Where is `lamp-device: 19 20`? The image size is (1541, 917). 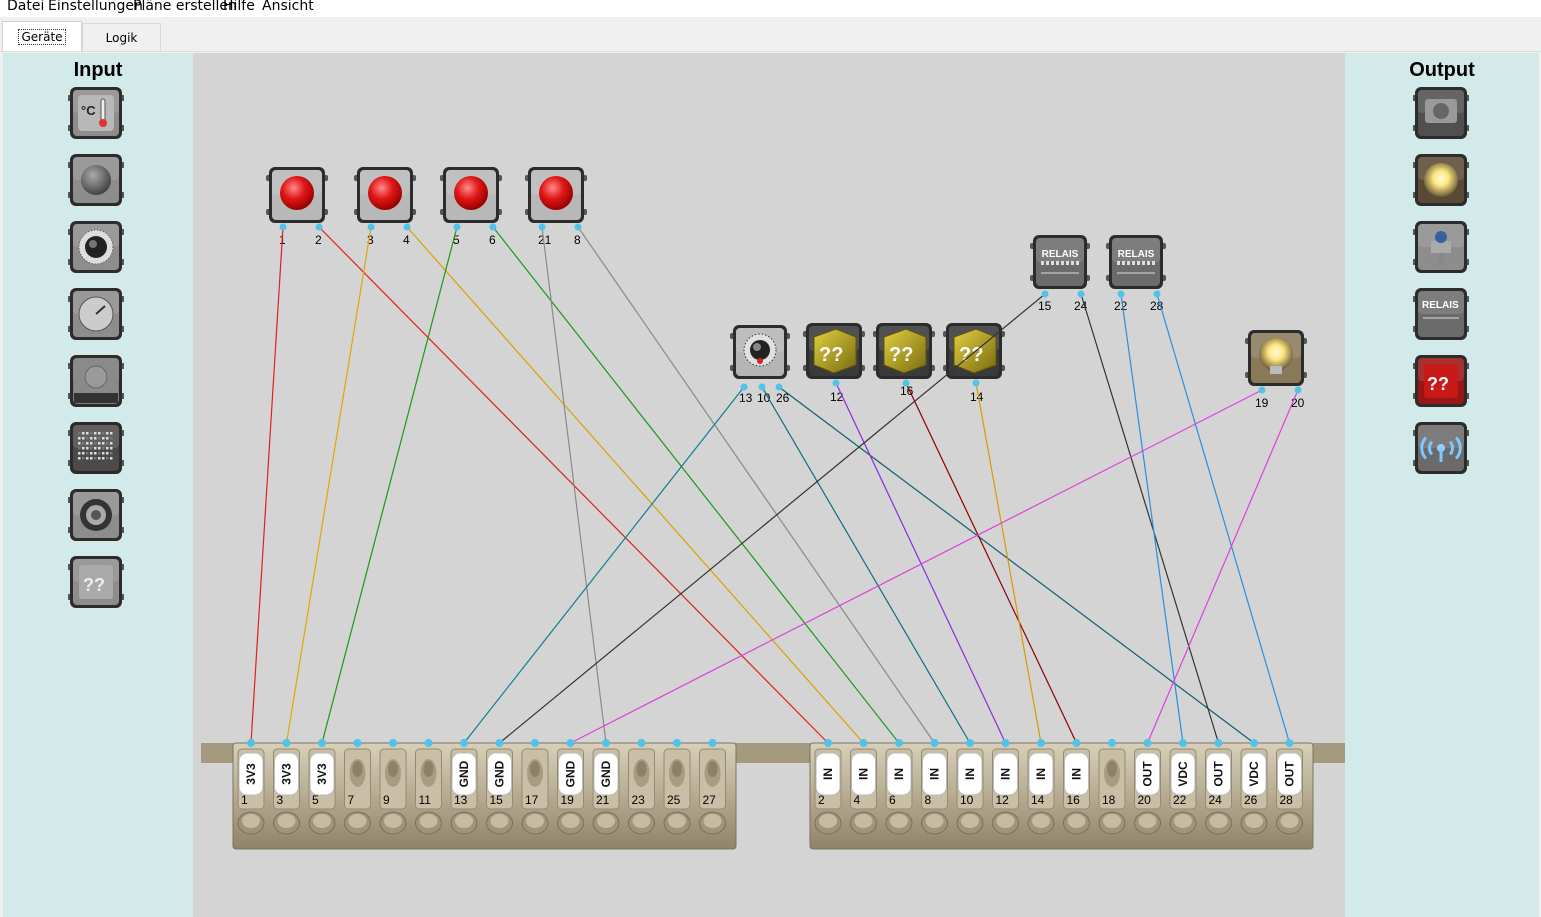 lamp-device: 19 20 is located at coordinates (1276, 370).